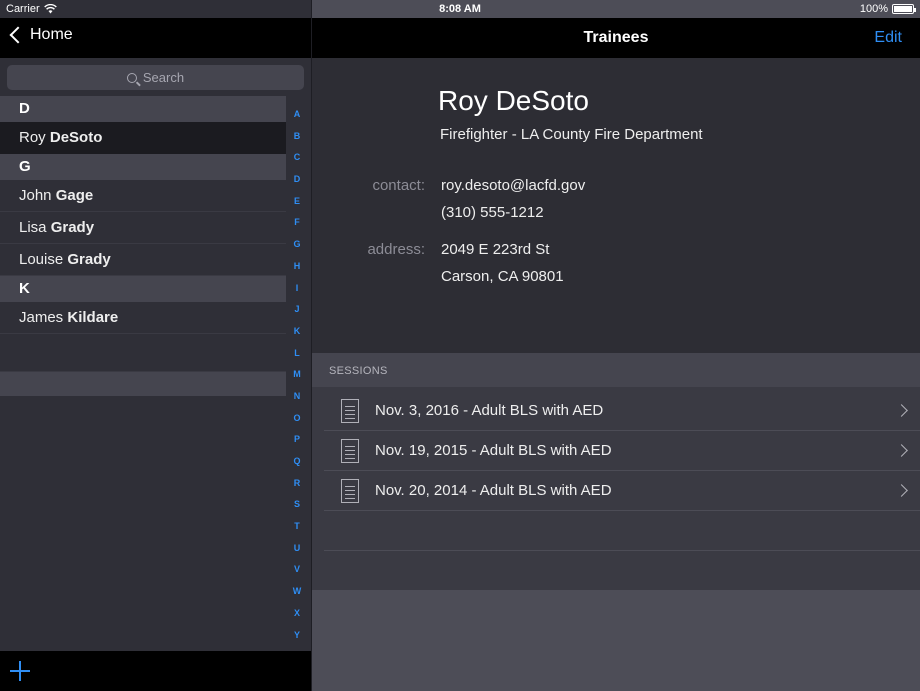 The width and height of the screenshot is (920, 691). What do you see at coordinates (155, 671) in the screenshot?
I see `master-toolbar` at bounding box center [155, 671].